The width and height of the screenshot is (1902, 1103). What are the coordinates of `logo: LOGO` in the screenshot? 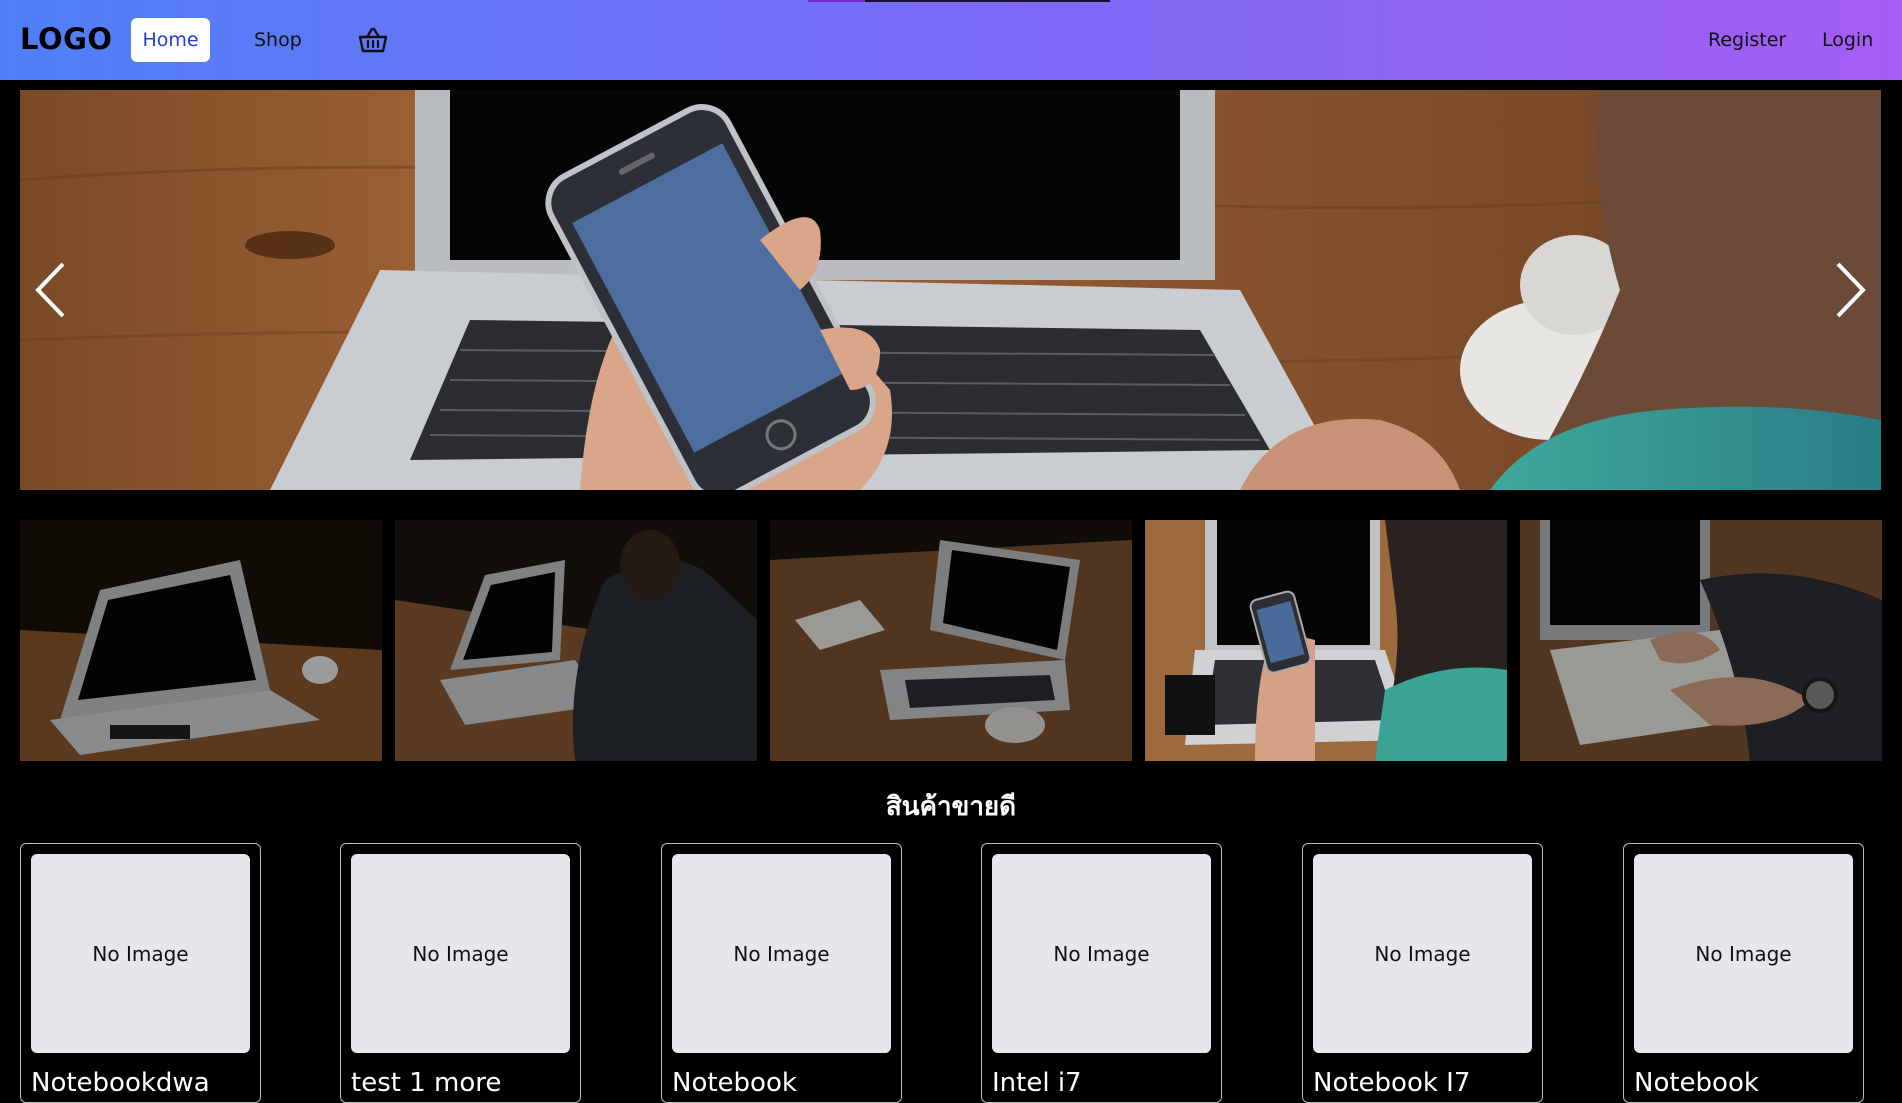 It's located at (66, 39).